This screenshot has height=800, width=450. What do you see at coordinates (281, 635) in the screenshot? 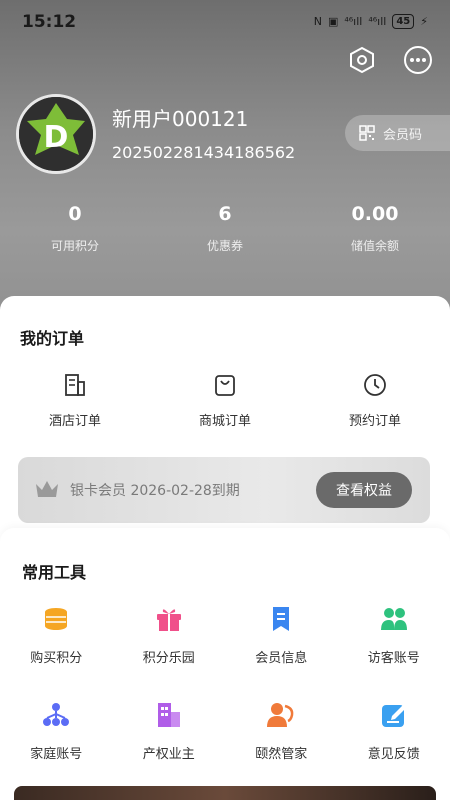
I see `tool-member-info: 会员信息` at bounding box center [281, 635].